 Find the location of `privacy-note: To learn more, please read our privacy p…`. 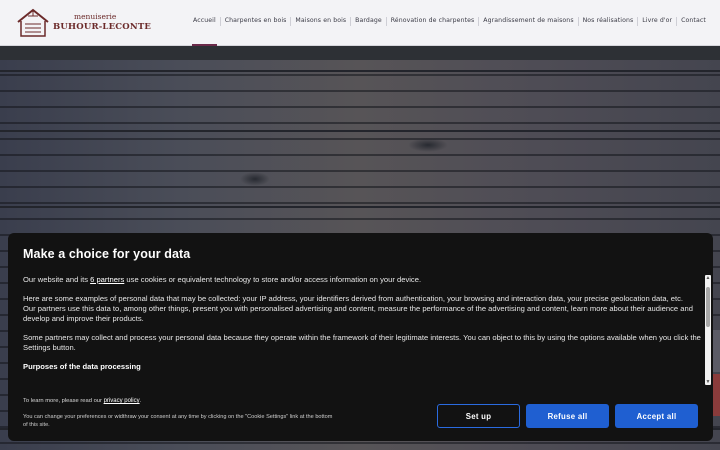

privacy-note: To learn more, please read our privacy p… is located at coordinates (82, 401).